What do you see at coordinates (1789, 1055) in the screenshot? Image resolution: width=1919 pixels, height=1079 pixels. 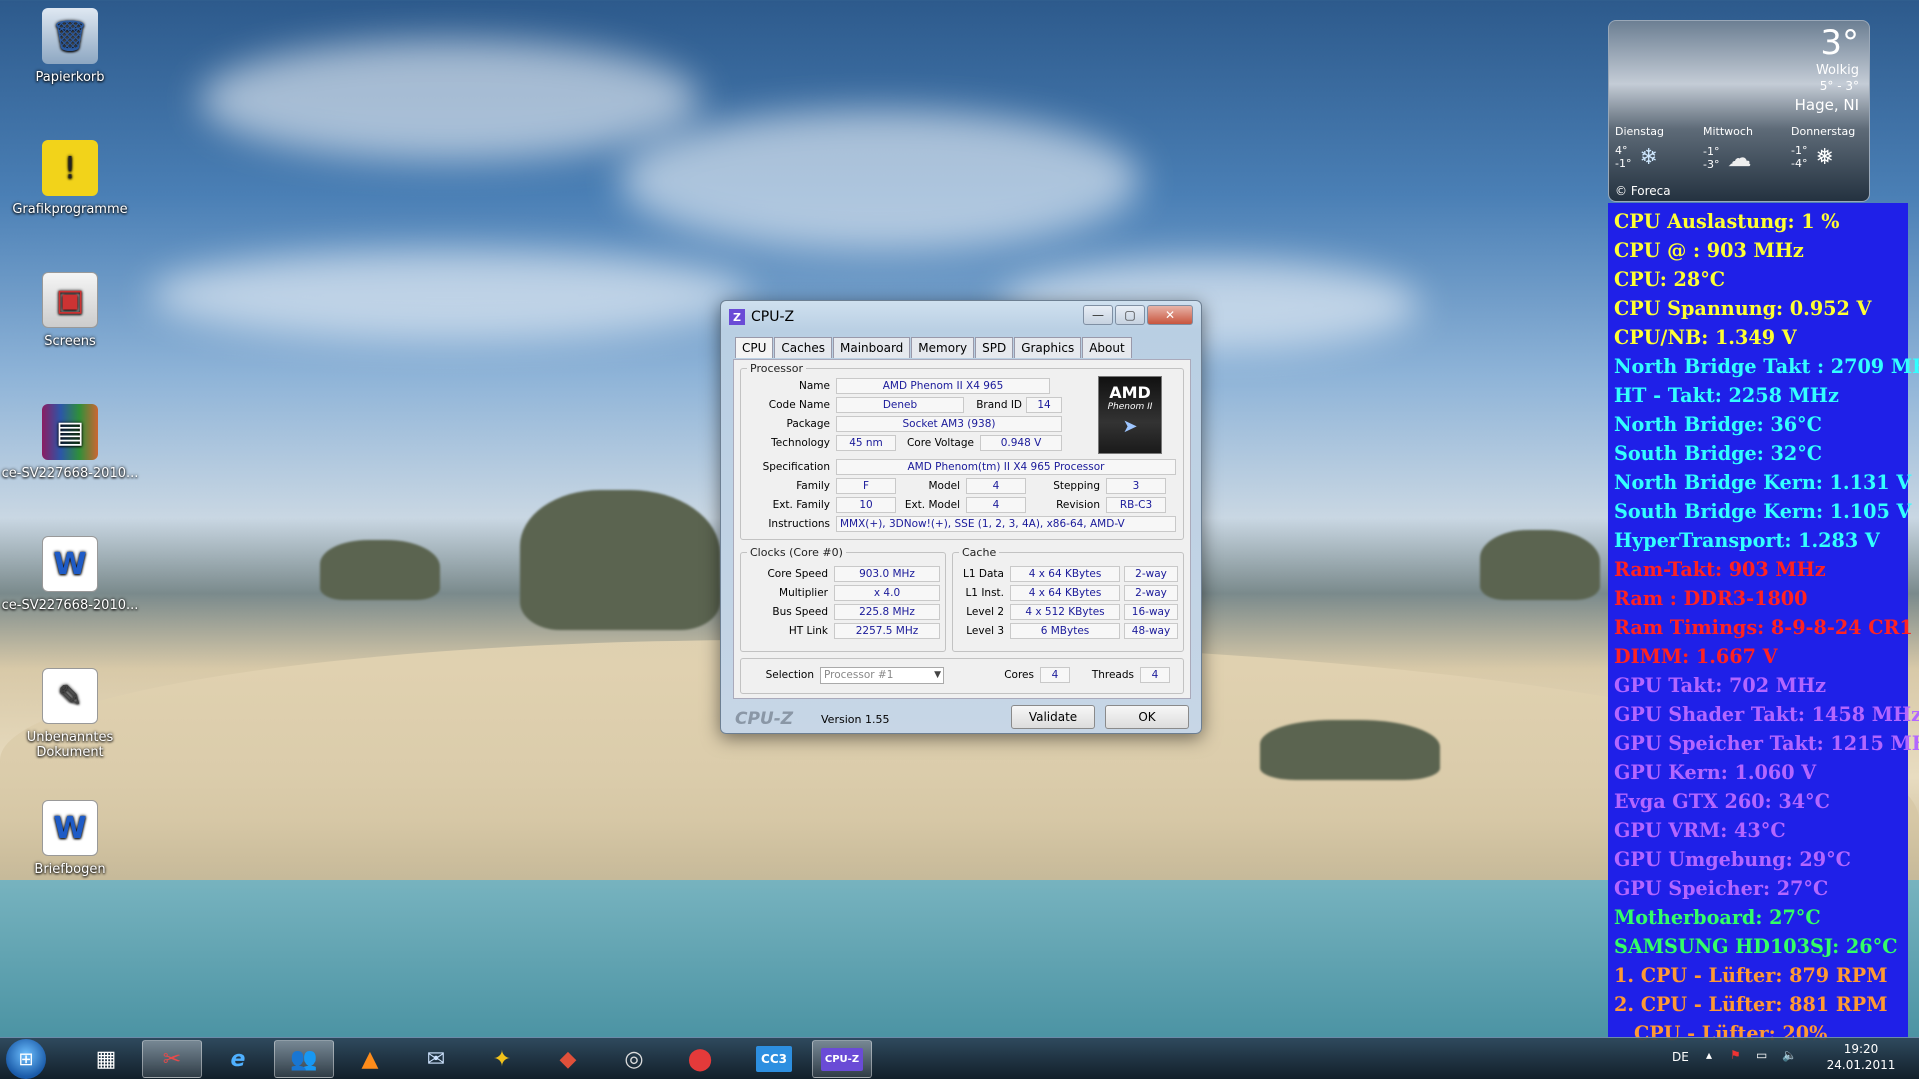 I see `tray-volume: 🔈` at bounding box center [1789, 1055].